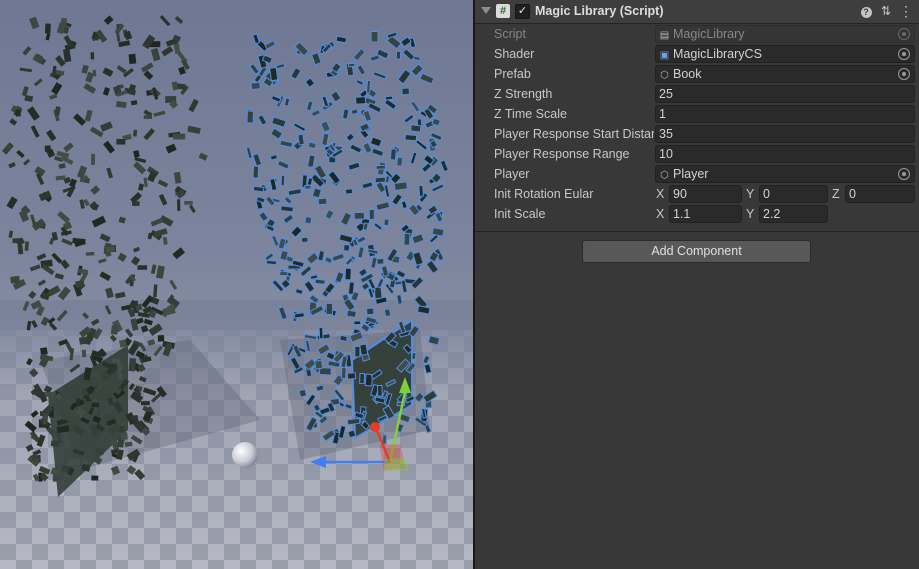 This screenshot has height=569, width=919. I want to click on label-player-response-range: Player Response Range, so click(574, 154).